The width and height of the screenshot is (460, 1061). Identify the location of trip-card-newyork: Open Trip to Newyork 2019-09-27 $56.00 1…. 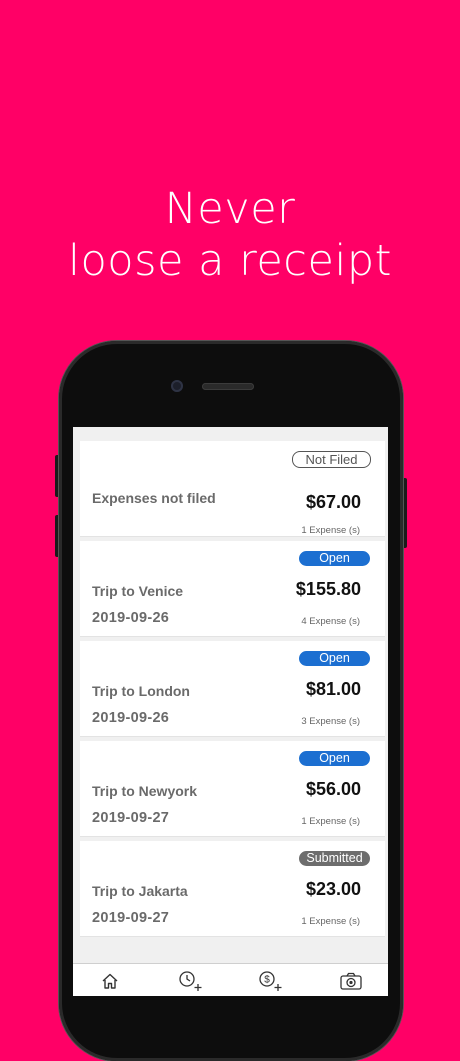
(232, 789).